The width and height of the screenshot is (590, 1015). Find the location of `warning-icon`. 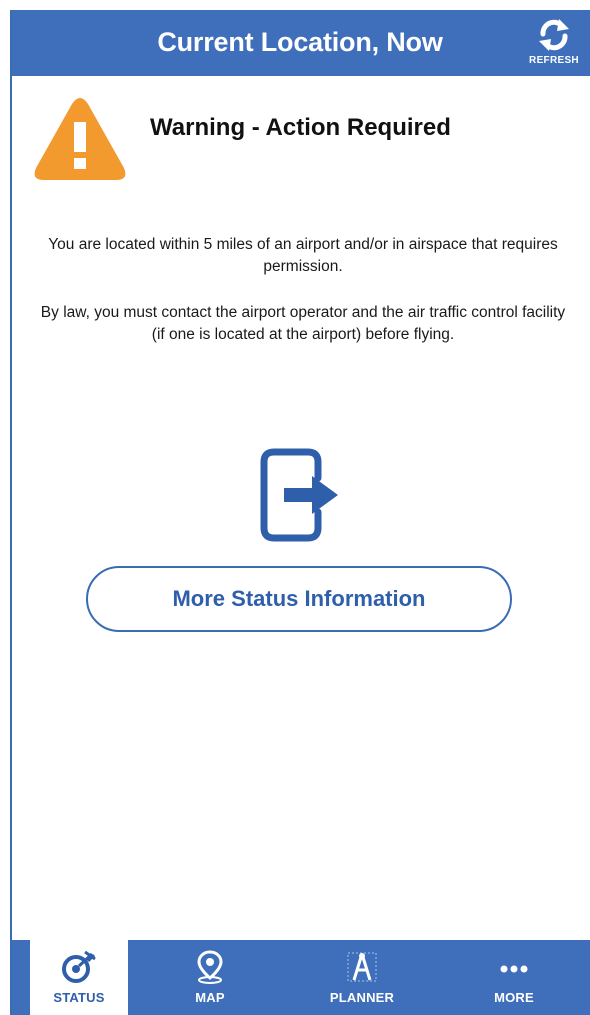

warning-icon is located at coordinates (80, 139).